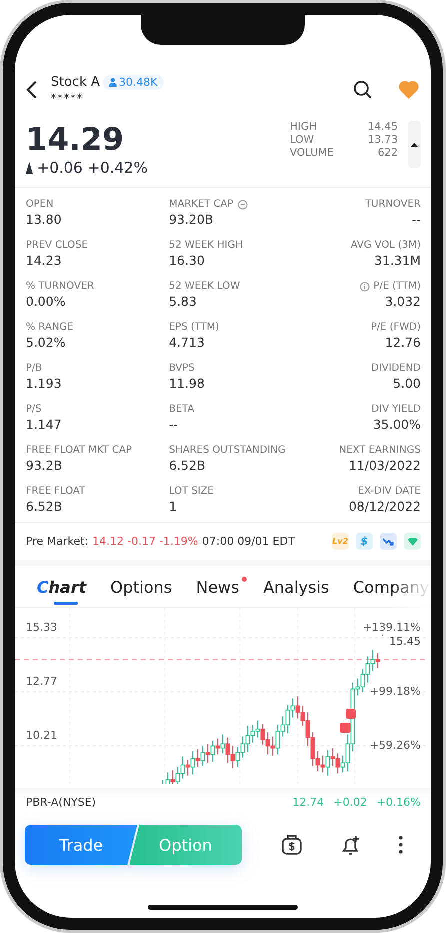 This screenshot has width=446, height=933. I want to click on stat-value: 1.147, so click(44, 424).